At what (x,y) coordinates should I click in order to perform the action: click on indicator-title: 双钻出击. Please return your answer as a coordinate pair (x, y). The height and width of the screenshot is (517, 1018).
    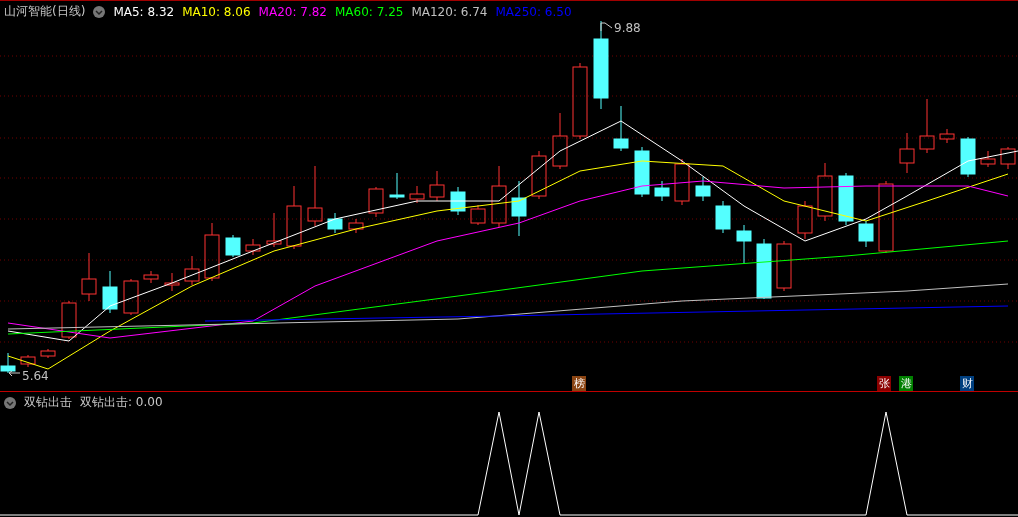
    Looking at the image, I should click on (48, 402).